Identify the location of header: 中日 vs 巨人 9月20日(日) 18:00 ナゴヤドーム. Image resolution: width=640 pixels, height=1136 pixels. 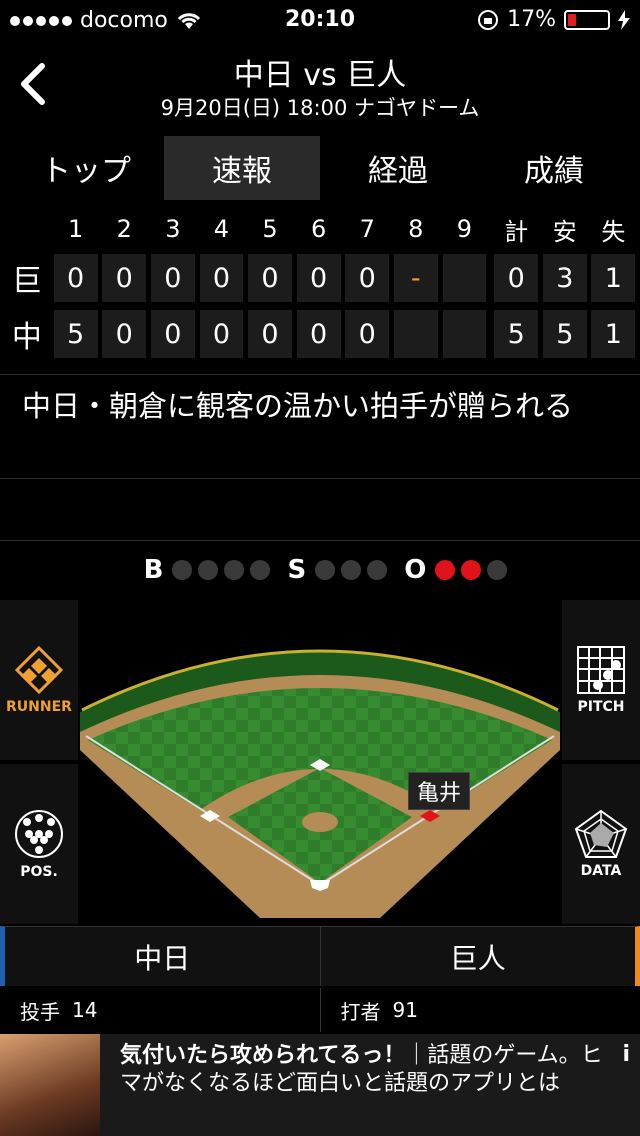
(320, 85).